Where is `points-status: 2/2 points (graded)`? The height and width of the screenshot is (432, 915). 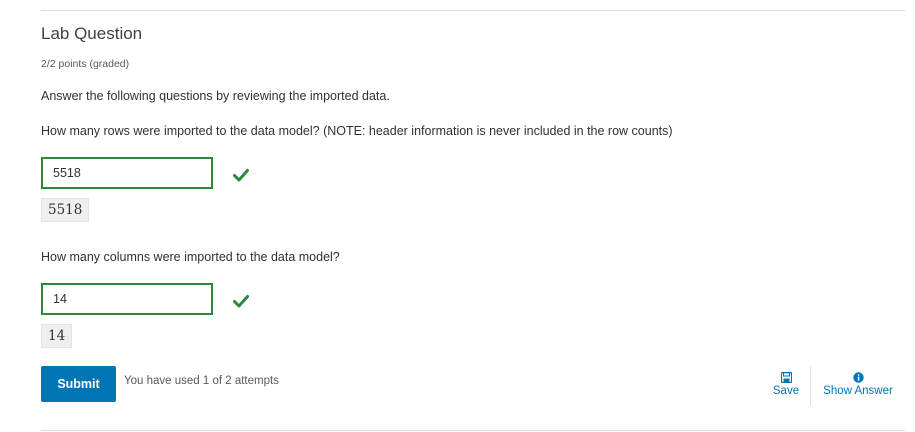
points-status: 2/2 points (graded) is located at coordinates (85, 64).